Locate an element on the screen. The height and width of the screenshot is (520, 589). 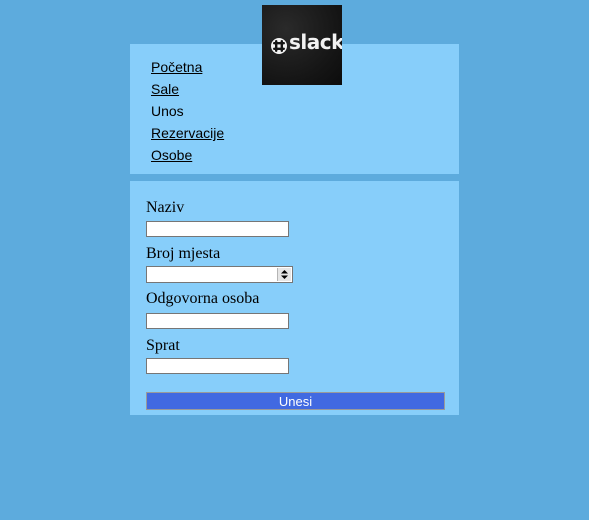
sprat-label: Sprat is located at coordinates (163, 345).